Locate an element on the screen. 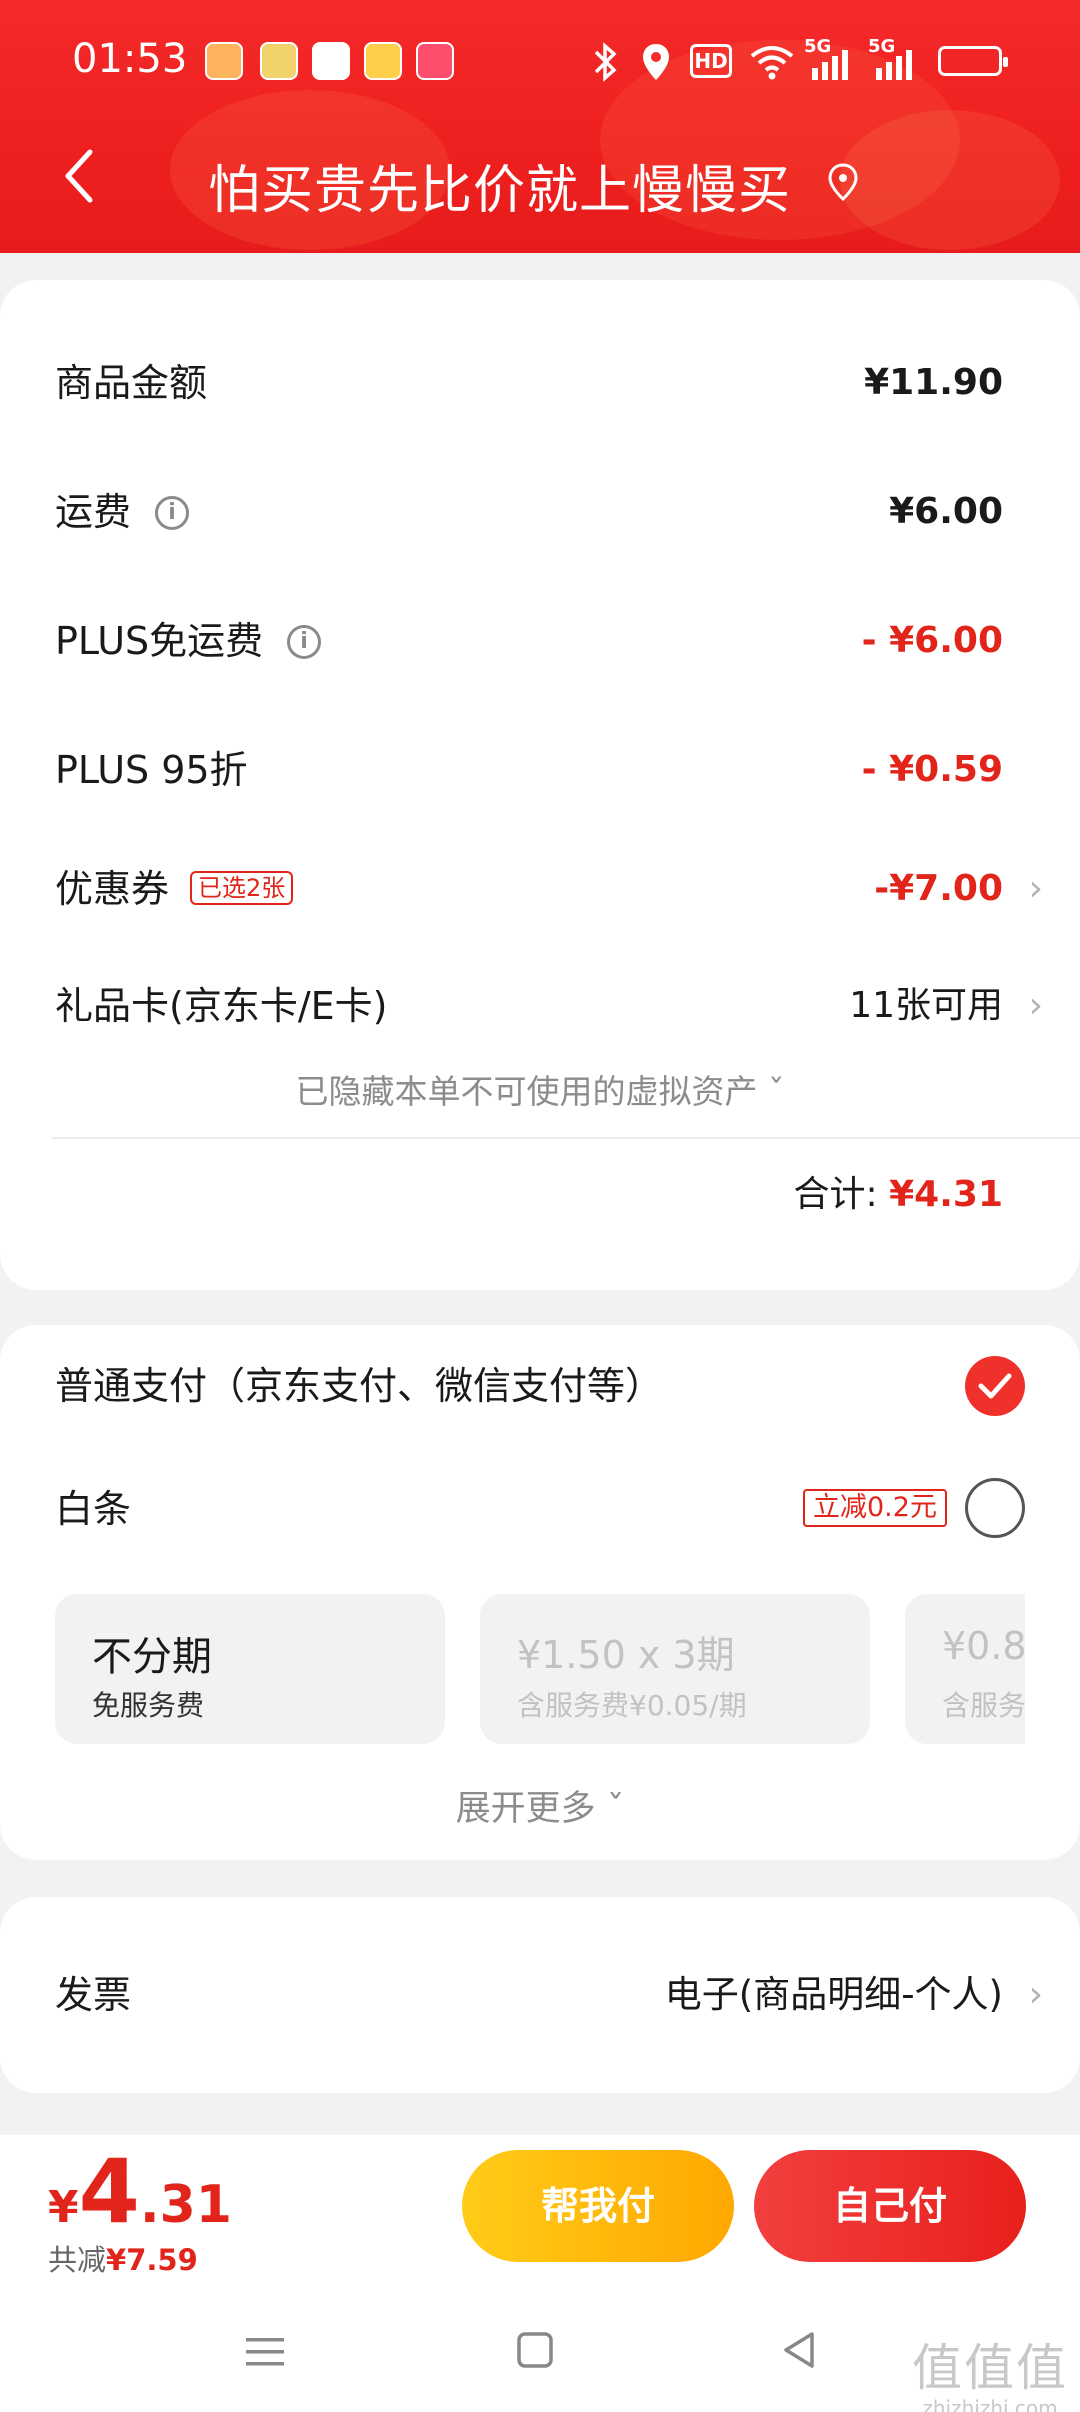 This screenshot has width=1080, height=2412. price-currency: ¥ is located at coordinates (63, 2207).